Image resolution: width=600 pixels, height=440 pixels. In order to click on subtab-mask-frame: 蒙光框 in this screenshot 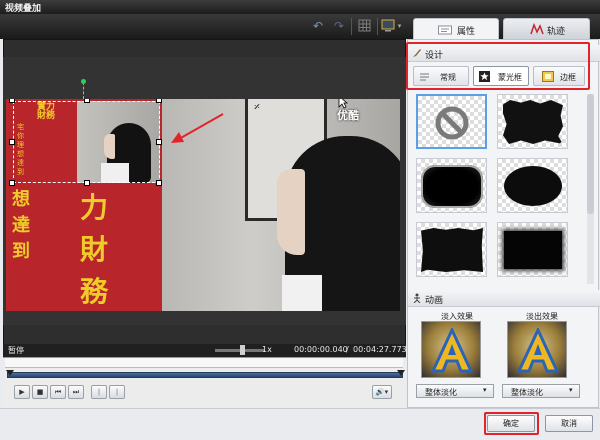, I will do `click(501, 76)`.